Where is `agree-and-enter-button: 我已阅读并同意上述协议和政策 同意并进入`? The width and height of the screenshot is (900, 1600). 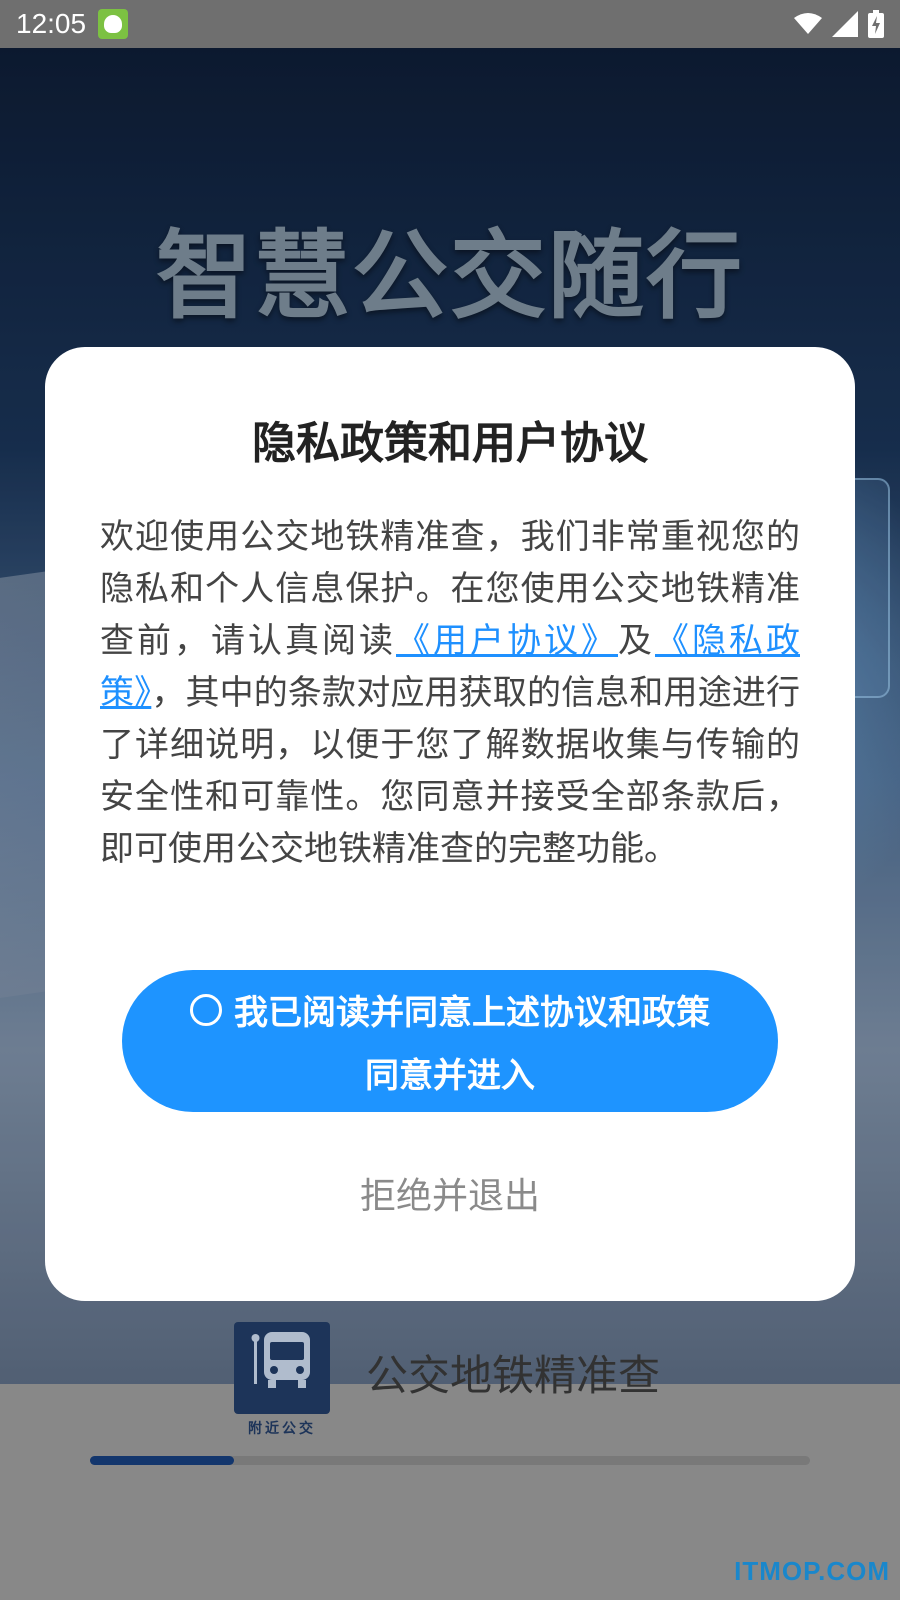 agree-and-enter-button: 我已阅读并同意上述协议和政策 同意并进入 is located at coordinates (450, 1041).